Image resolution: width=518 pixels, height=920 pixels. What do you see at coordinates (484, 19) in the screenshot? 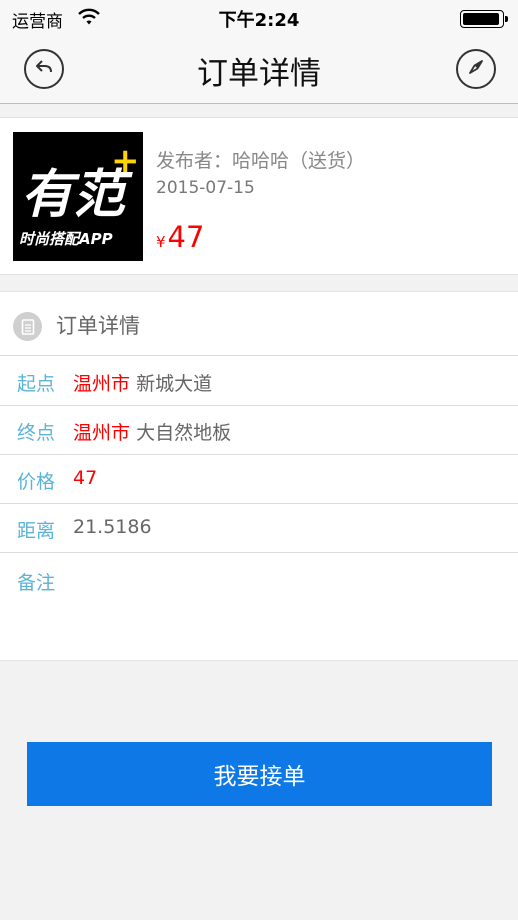
I see `battery-icon` at bounding box center [484, 19].